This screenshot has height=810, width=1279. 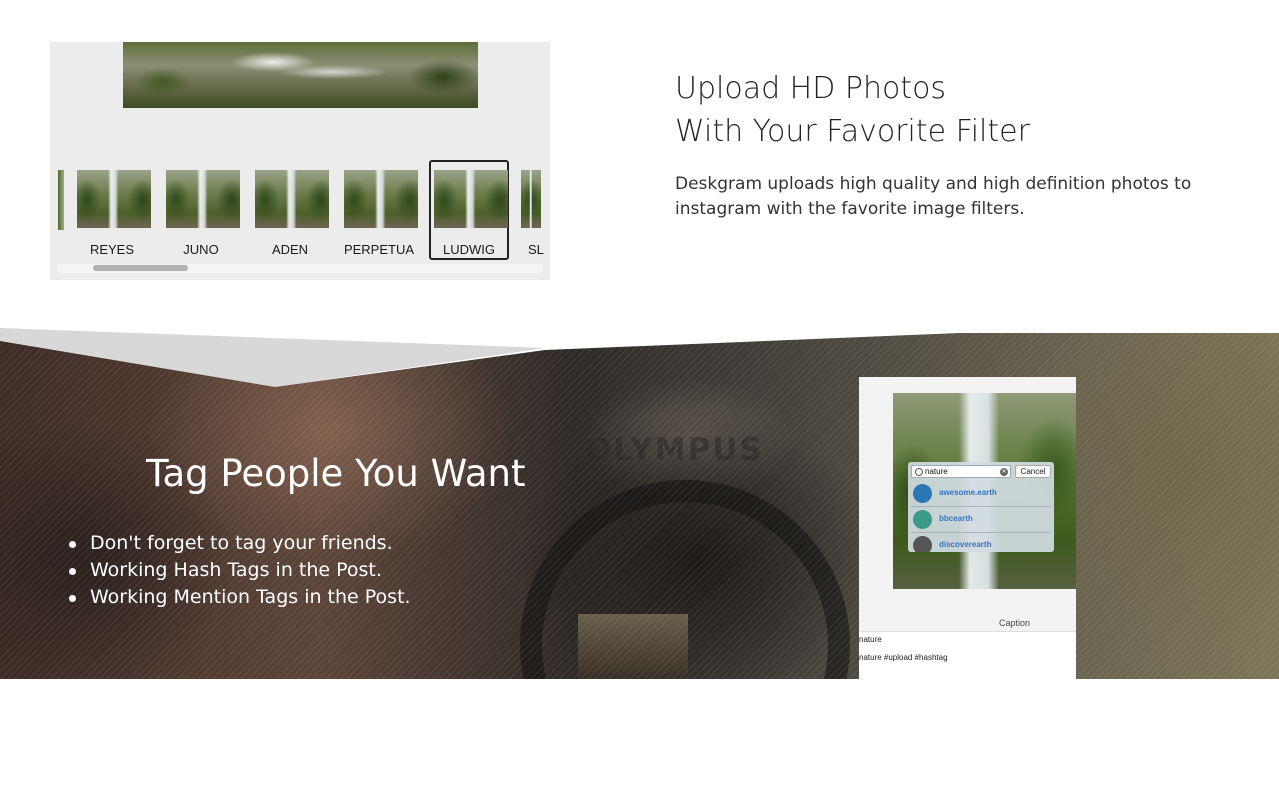 I want to click on filter-juno: JUNO, so click(x=201, y=210).